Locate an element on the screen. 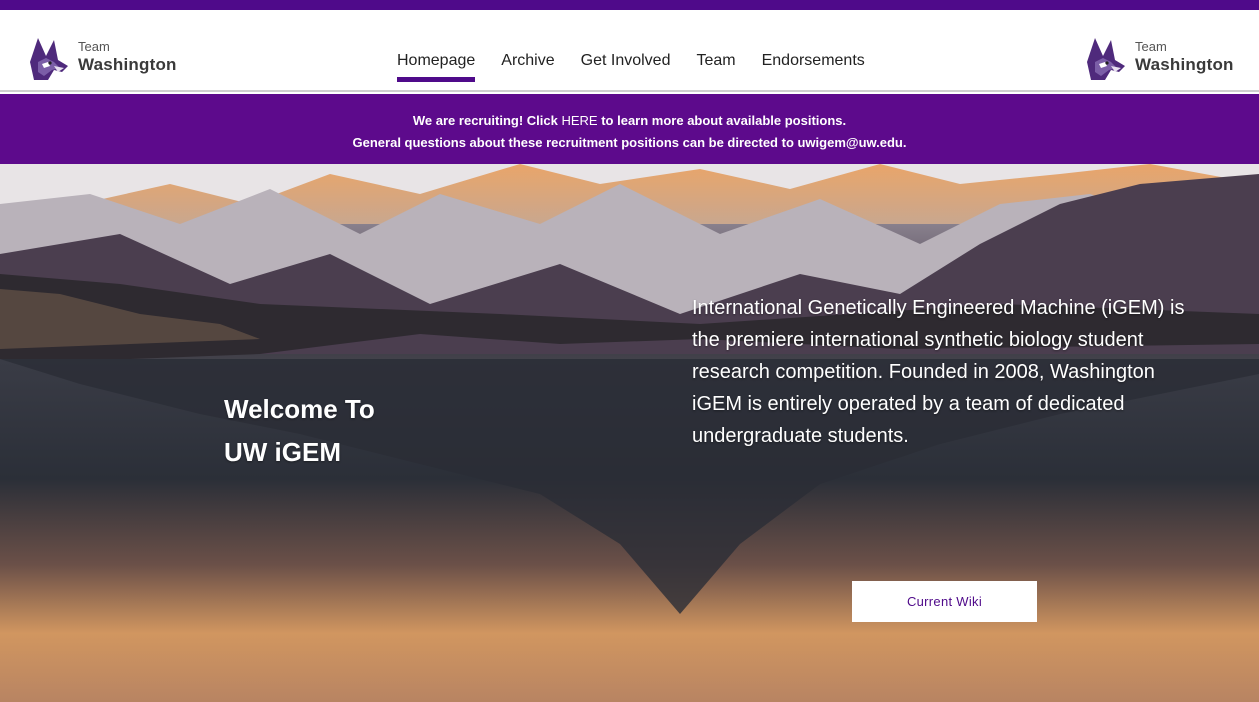 The width and height of the screenshot is (1259, 702). recruiting-here-link: HERE is located at coordinates (579, 120).